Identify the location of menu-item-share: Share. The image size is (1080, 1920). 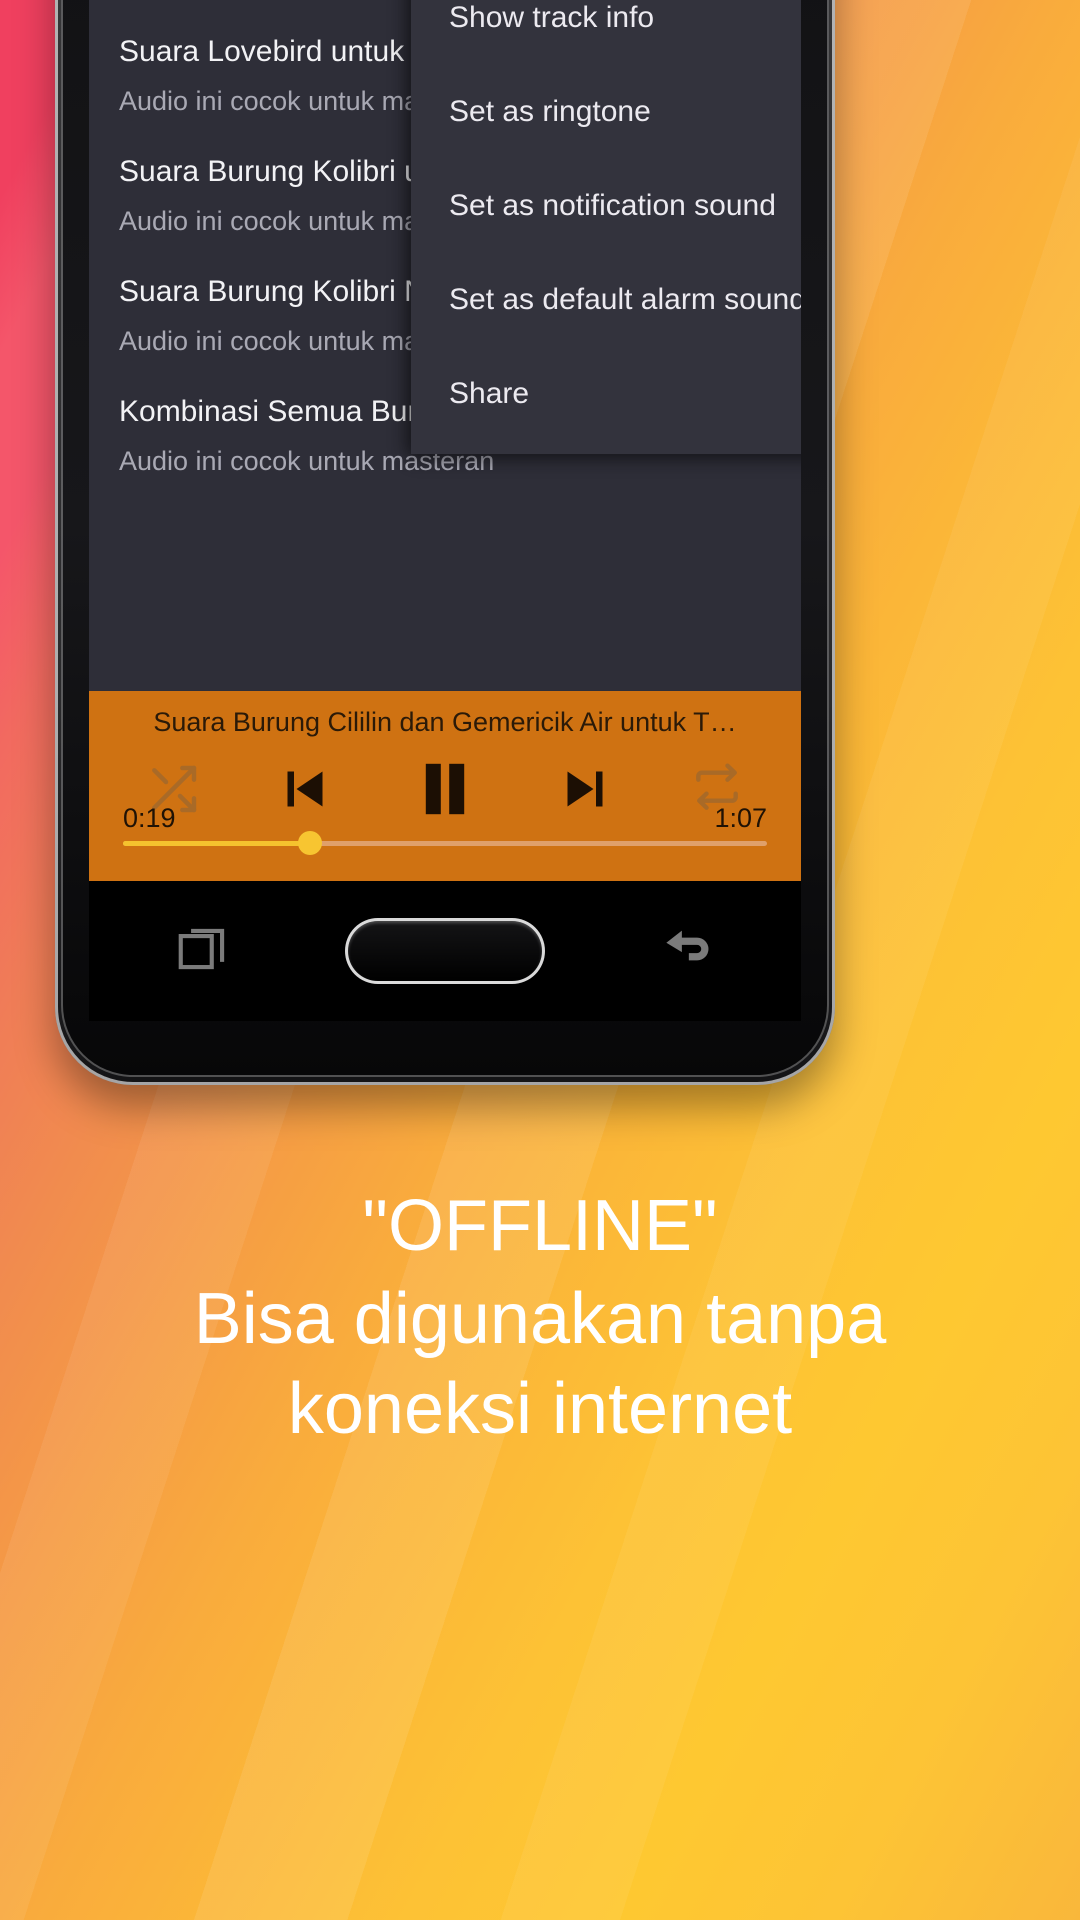
(625, 394).